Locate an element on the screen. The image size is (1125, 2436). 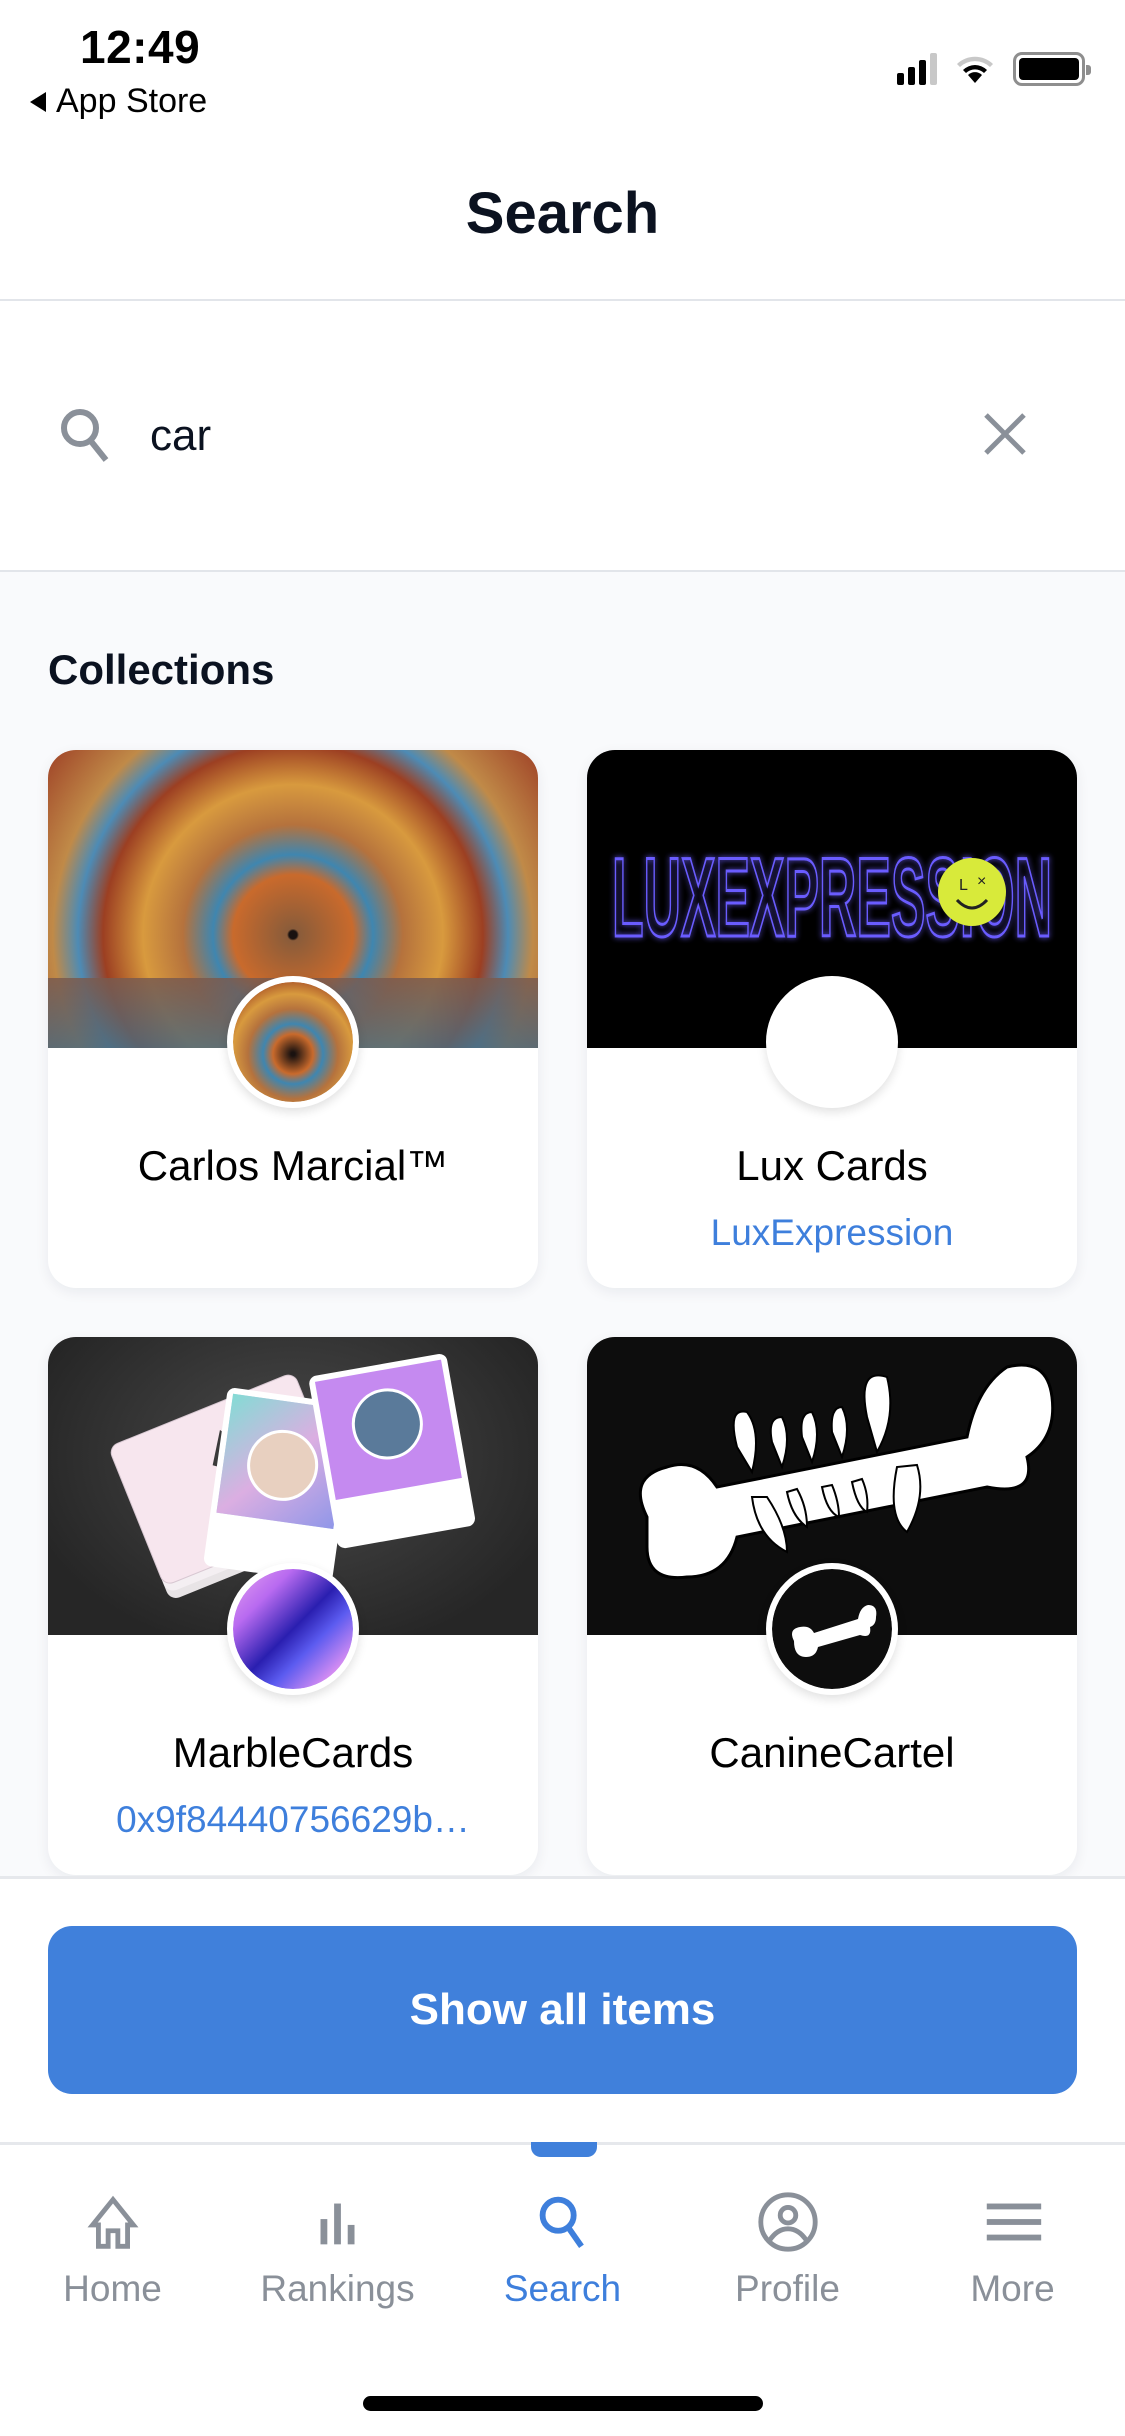
tab-label: More is located at coordinates (1012, 2288).